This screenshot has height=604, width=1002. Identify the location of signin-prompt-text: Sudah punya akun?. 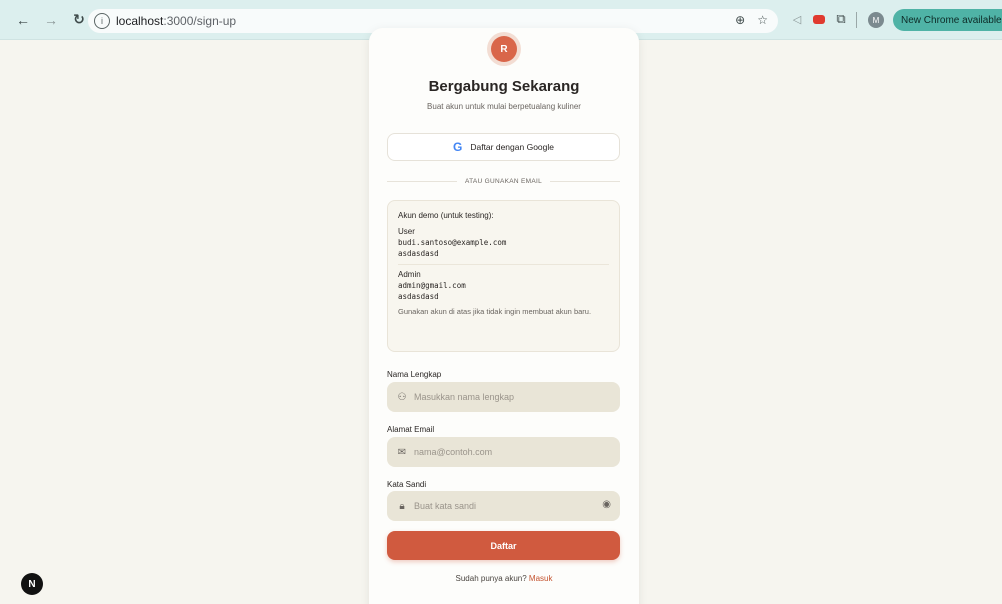
(491, 578).